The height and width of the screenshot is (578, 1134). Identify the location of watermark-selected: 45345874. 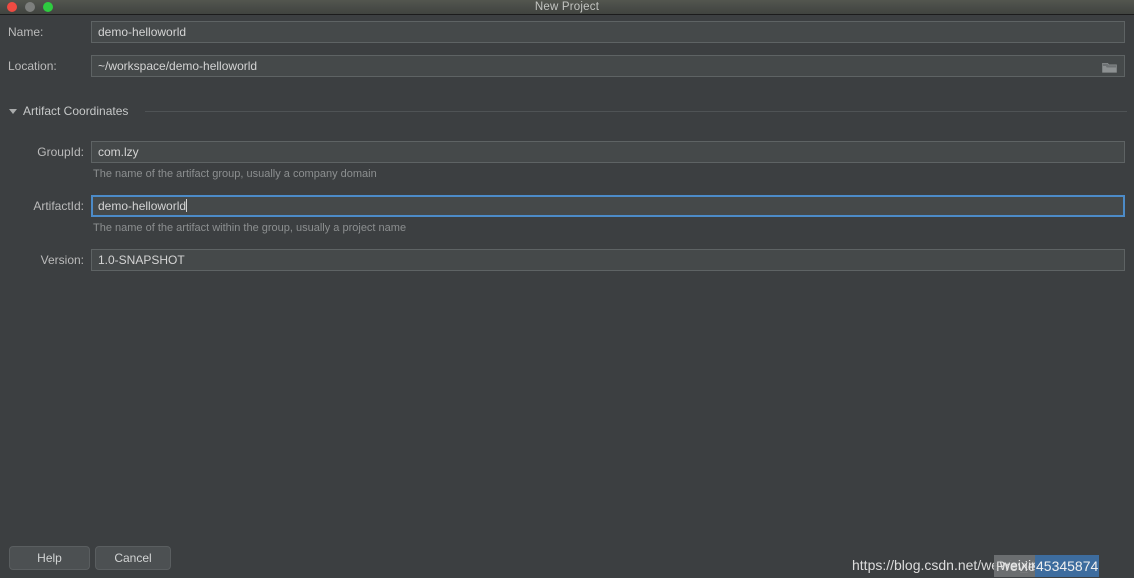
(1067, 566).